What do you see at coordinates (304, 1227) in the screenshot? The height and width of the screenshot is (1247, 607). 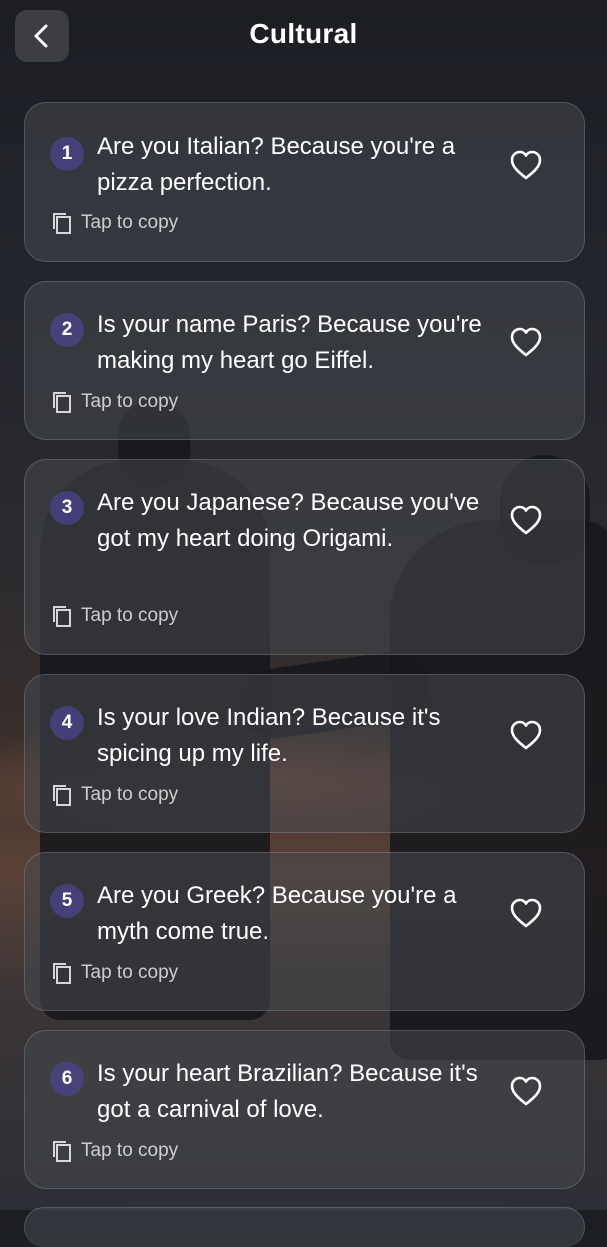 I see `pickup-line-card` at bounding box center [304, 1227].